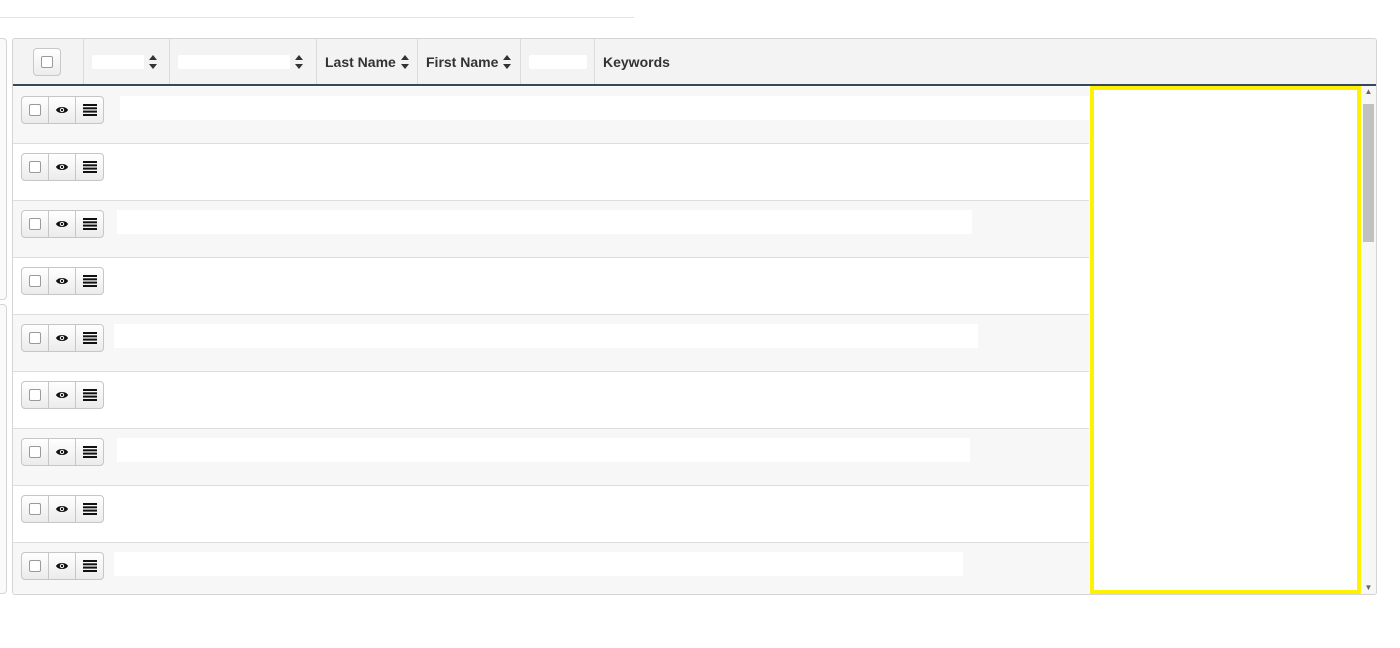 Image resolution: width=1400 pixels, height=648 pixels. Describe the element at coordinates (360, 61) in the screenshot. I see `last-name-label: Last Name` at that location.